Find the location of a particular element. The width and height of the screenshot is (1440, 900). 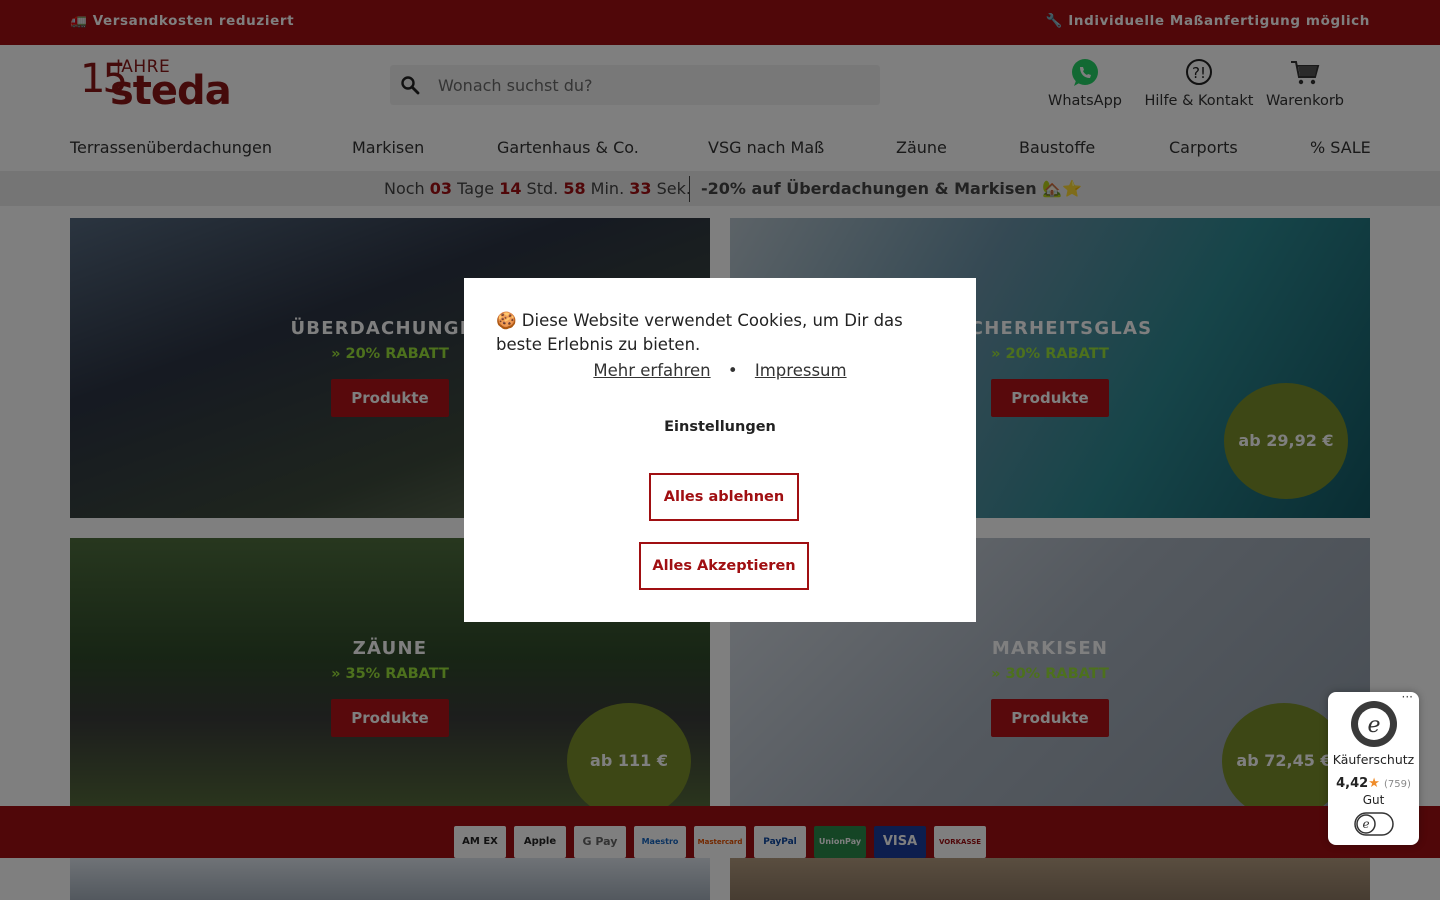

rating-score: 4,42 is located at coordinates (1352, 783).